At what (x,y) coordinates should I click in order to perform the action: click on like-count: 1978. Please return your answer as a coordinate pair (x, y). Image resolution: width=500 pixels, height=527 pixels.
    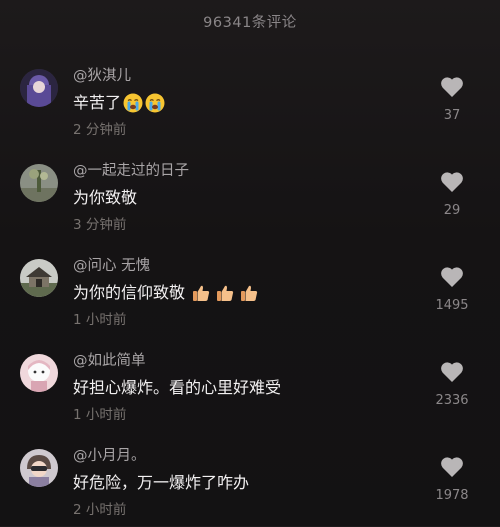
    Looking at the image, I should click on (452, 495).